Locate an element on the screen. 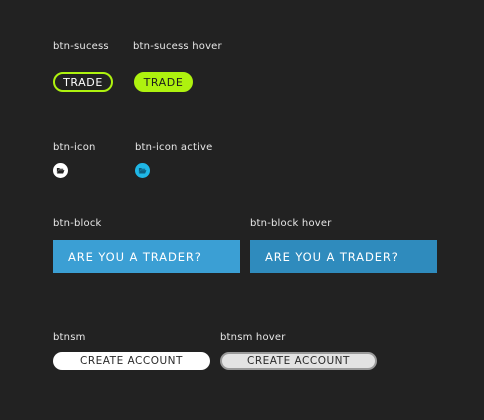 This screenshot has height=420, width=484. caption-btn-block-hover: btn-block hover is located at coordinates (291, 223).